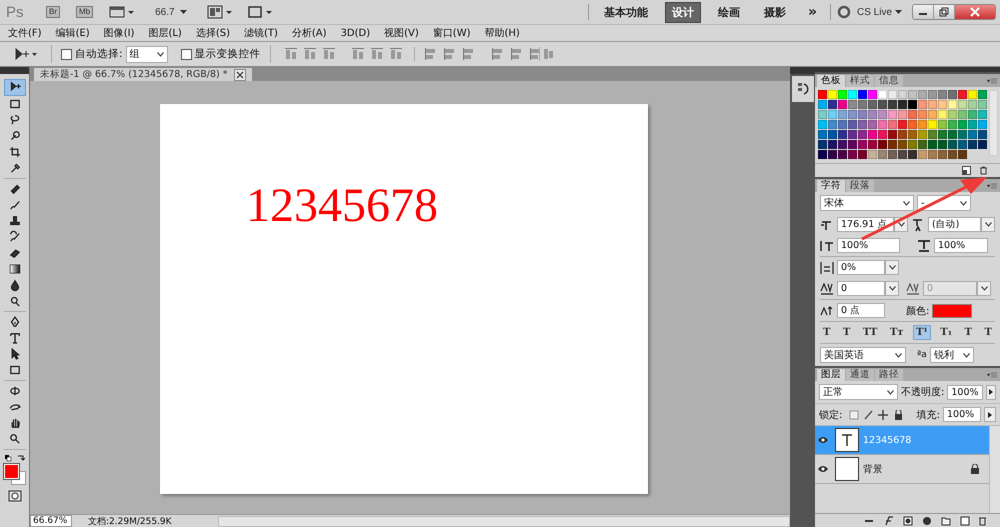 The width and height of the screenshot is (1000, 527). What do you see at coordinates (831, 375) in the screenshot?
I see `panel-tab: 图层` at bounding box center [831, 375].